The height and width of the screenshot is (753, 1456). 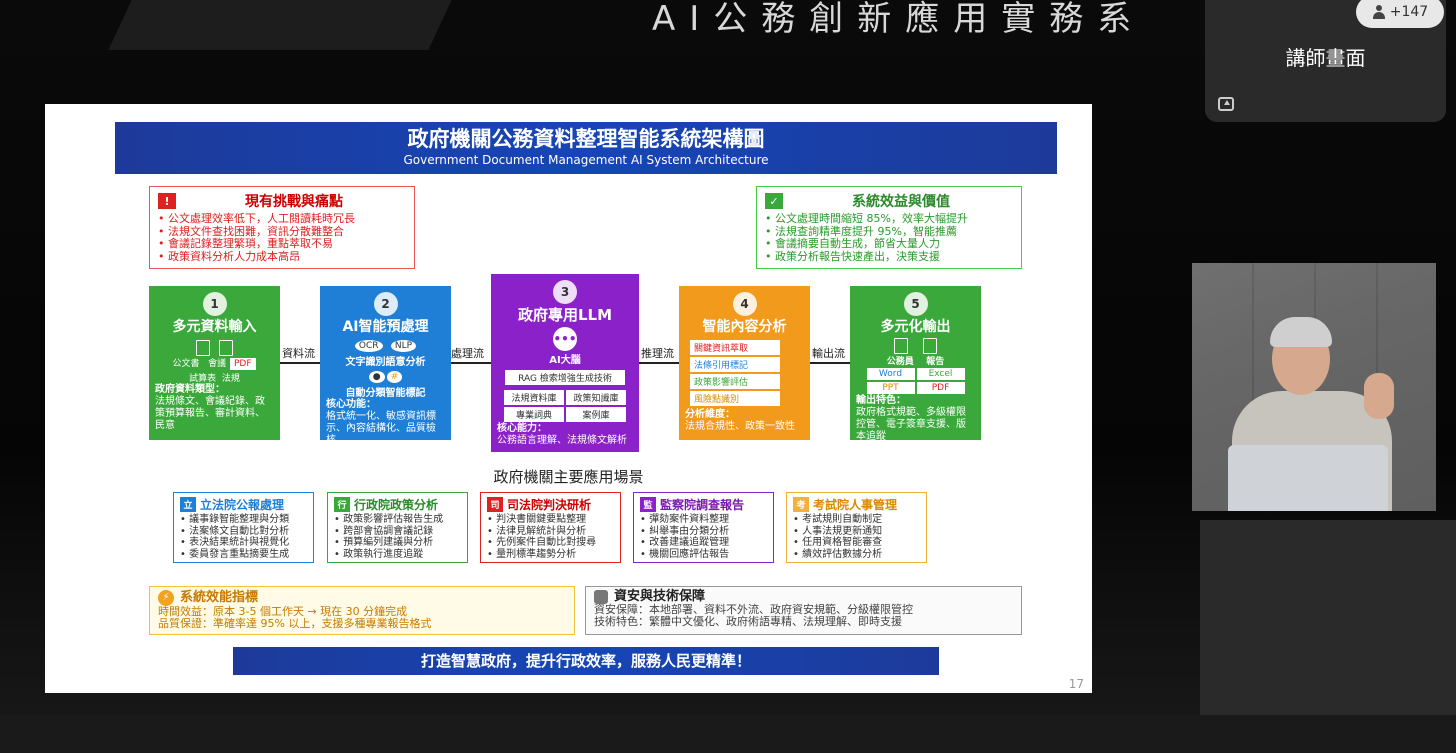 I want to click on check-icon: ✓, so click(x=774, y=201).